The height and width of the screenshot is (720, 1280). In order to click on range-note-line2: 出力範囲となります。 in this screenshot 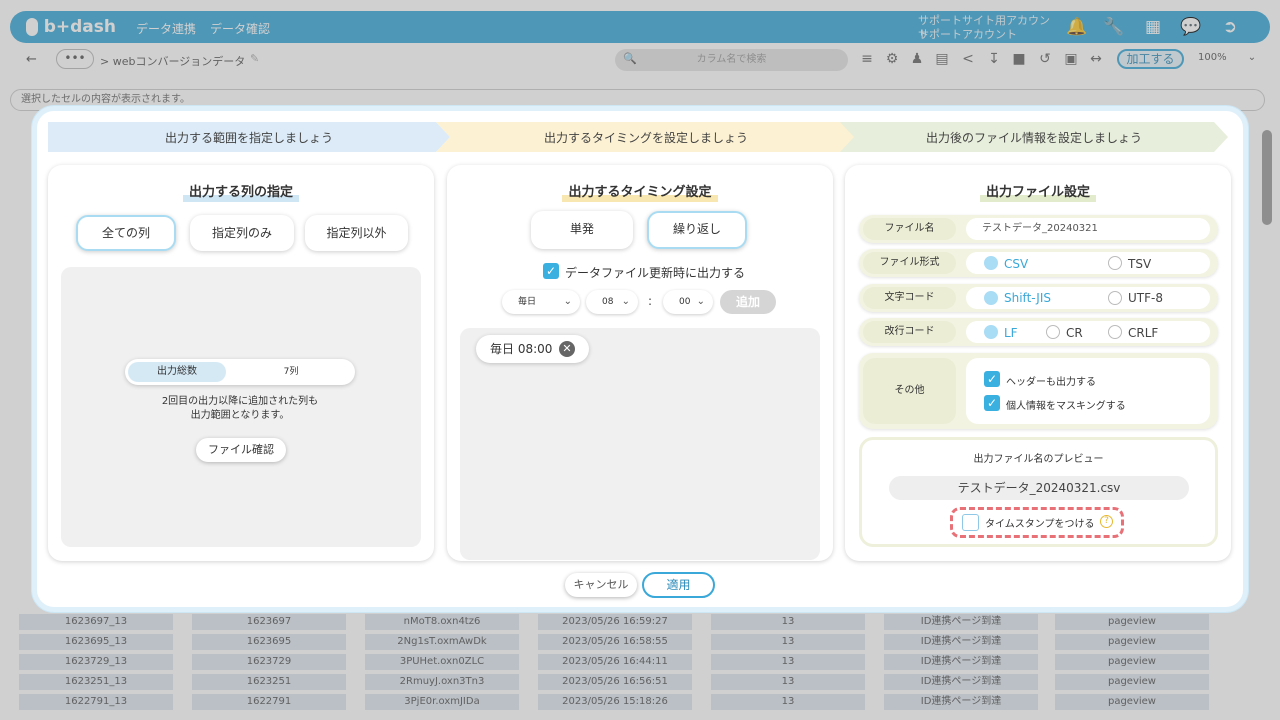, I will do `click(240, 415)`.